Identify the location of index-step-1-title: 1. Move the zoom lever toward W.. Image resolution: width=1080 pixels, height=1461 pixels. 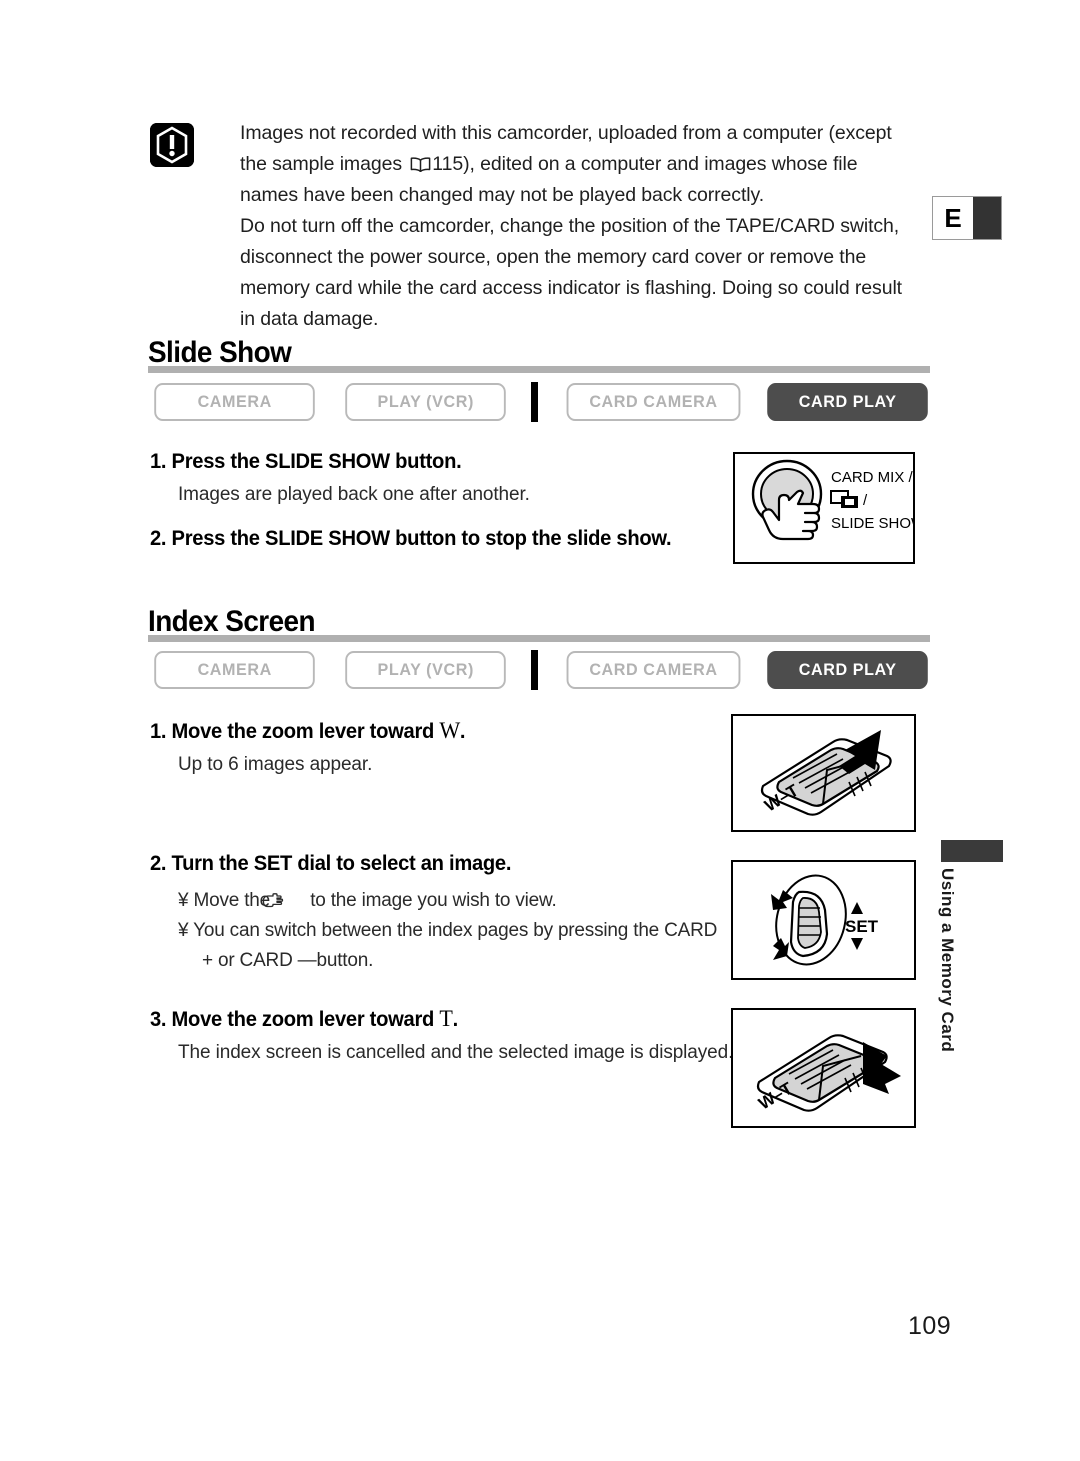
(308, 731).